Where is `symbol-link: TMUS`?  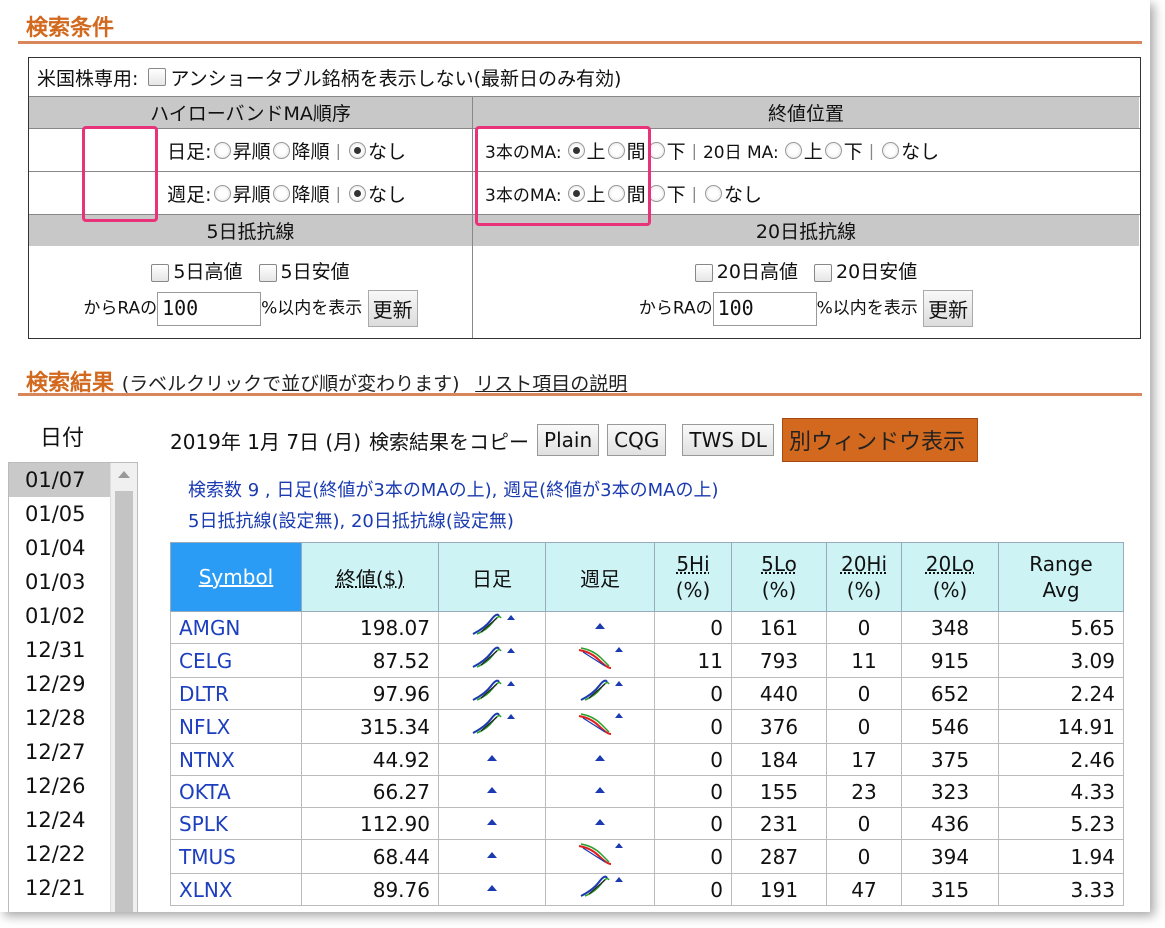 symbol-link: TMUS is located at coordinates (236, 856).